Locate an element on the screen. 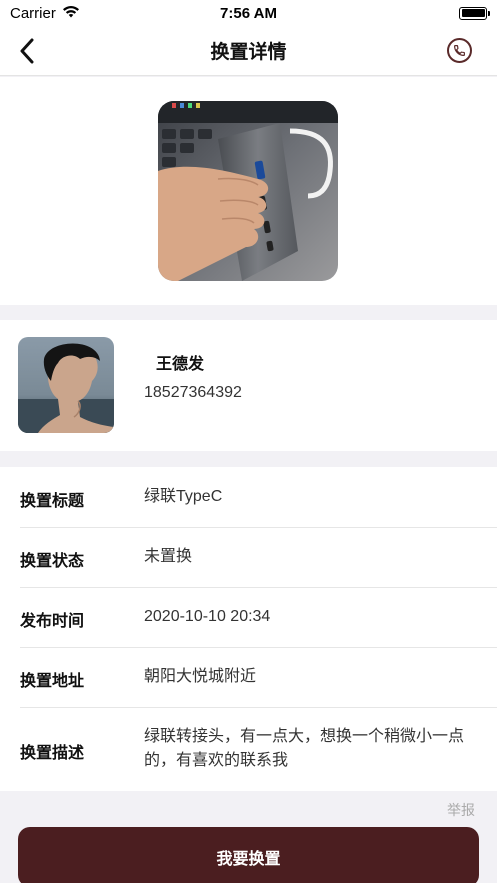 The height and width of the screenshot is (883, 497). user-name: 王德发 is located at coordinates (180, 364).